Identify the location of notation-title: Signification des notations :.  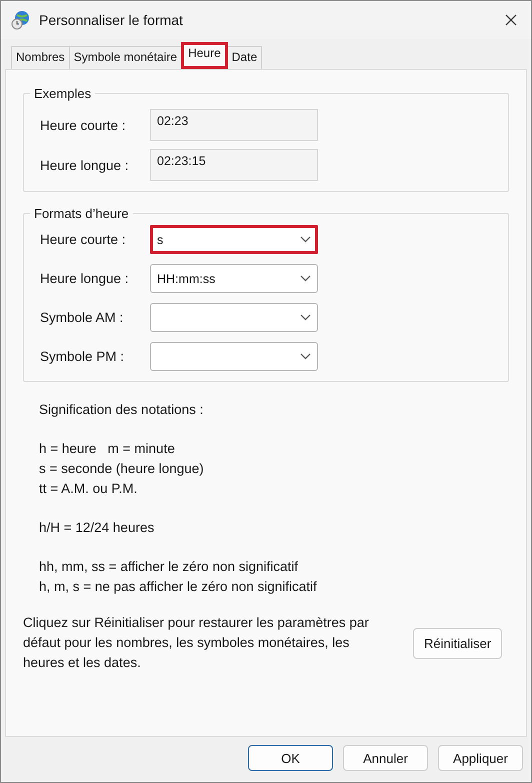
(121, 410).